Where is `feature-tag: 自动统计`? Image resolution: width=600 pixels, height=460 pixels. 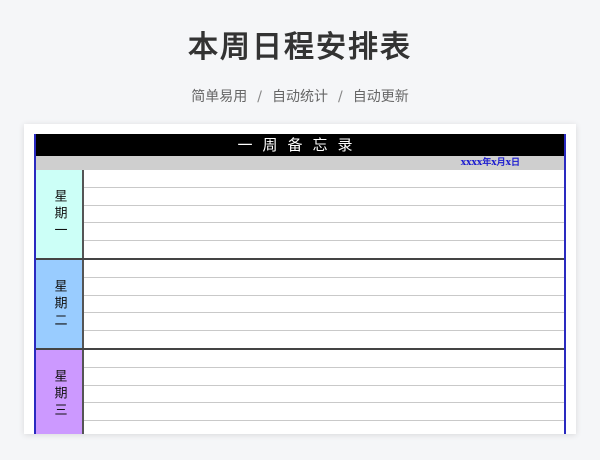
feature-tag: 自动统计 is located at coordinates (300, 97).